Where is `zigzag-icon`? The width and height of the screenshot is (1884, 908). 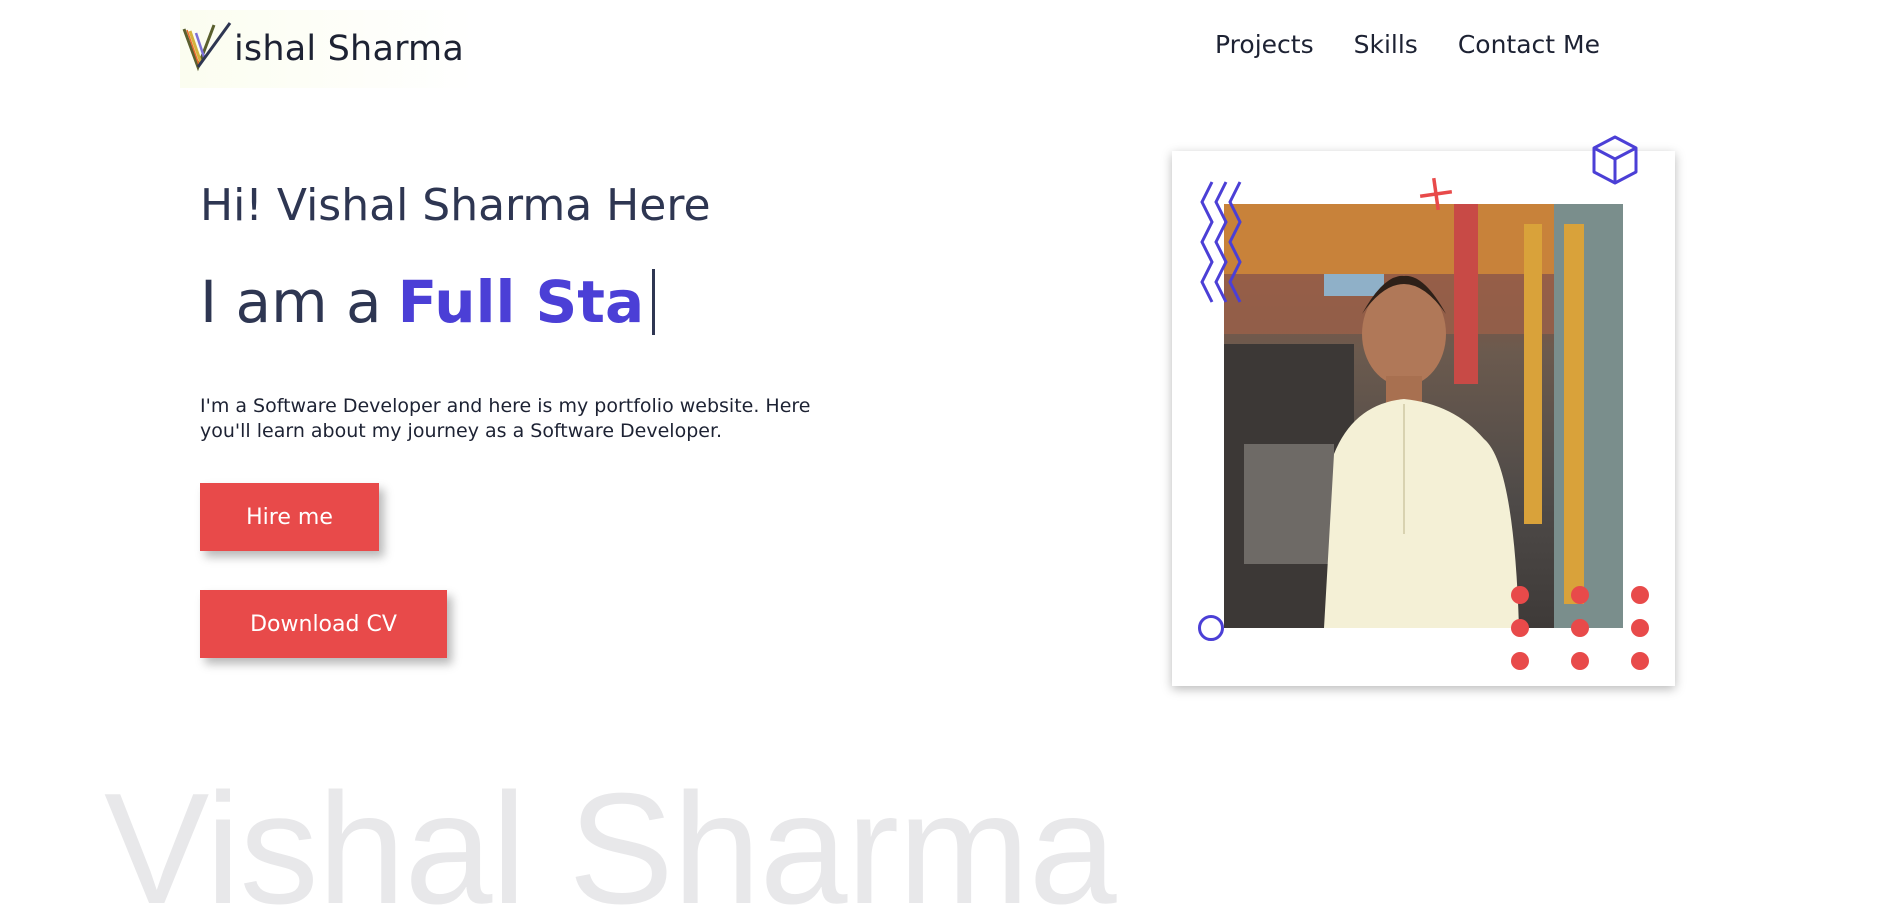
zigzag-icon is located at coordinates (1221, 242).